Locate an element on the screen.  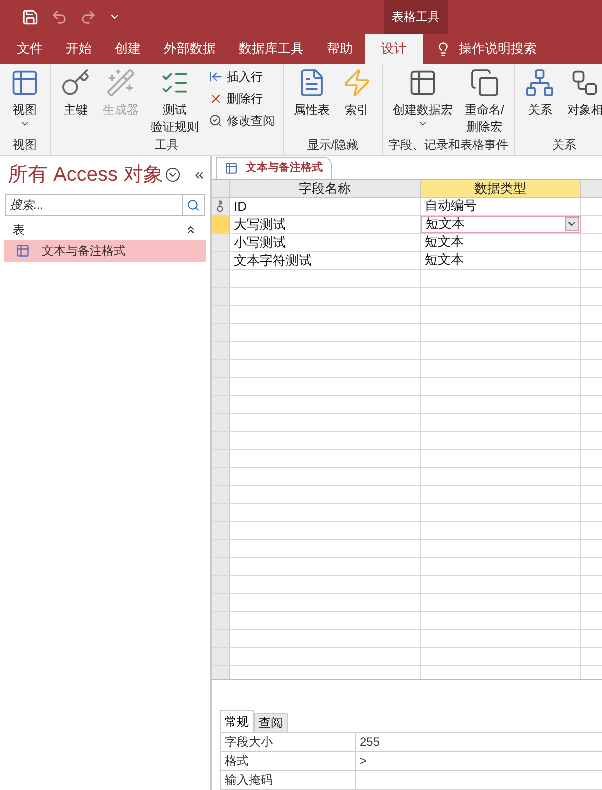
table-cell: 文本字符测试 is located at coordinates (325, 260).